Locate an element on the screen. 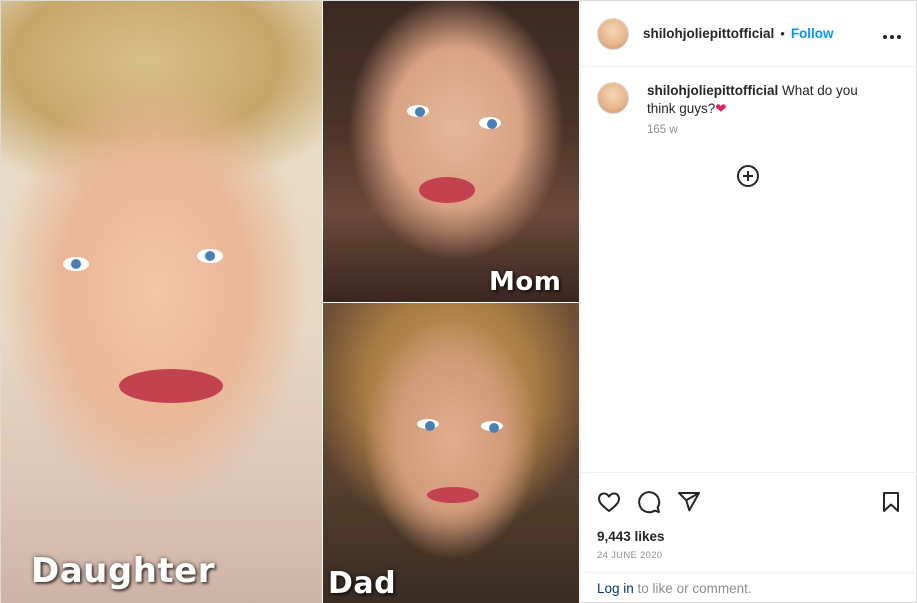 This screenshot has width=917, height=603. post-actions: 9,443 likes 24 JUNE 2020 is located at coordinates (749, 516).